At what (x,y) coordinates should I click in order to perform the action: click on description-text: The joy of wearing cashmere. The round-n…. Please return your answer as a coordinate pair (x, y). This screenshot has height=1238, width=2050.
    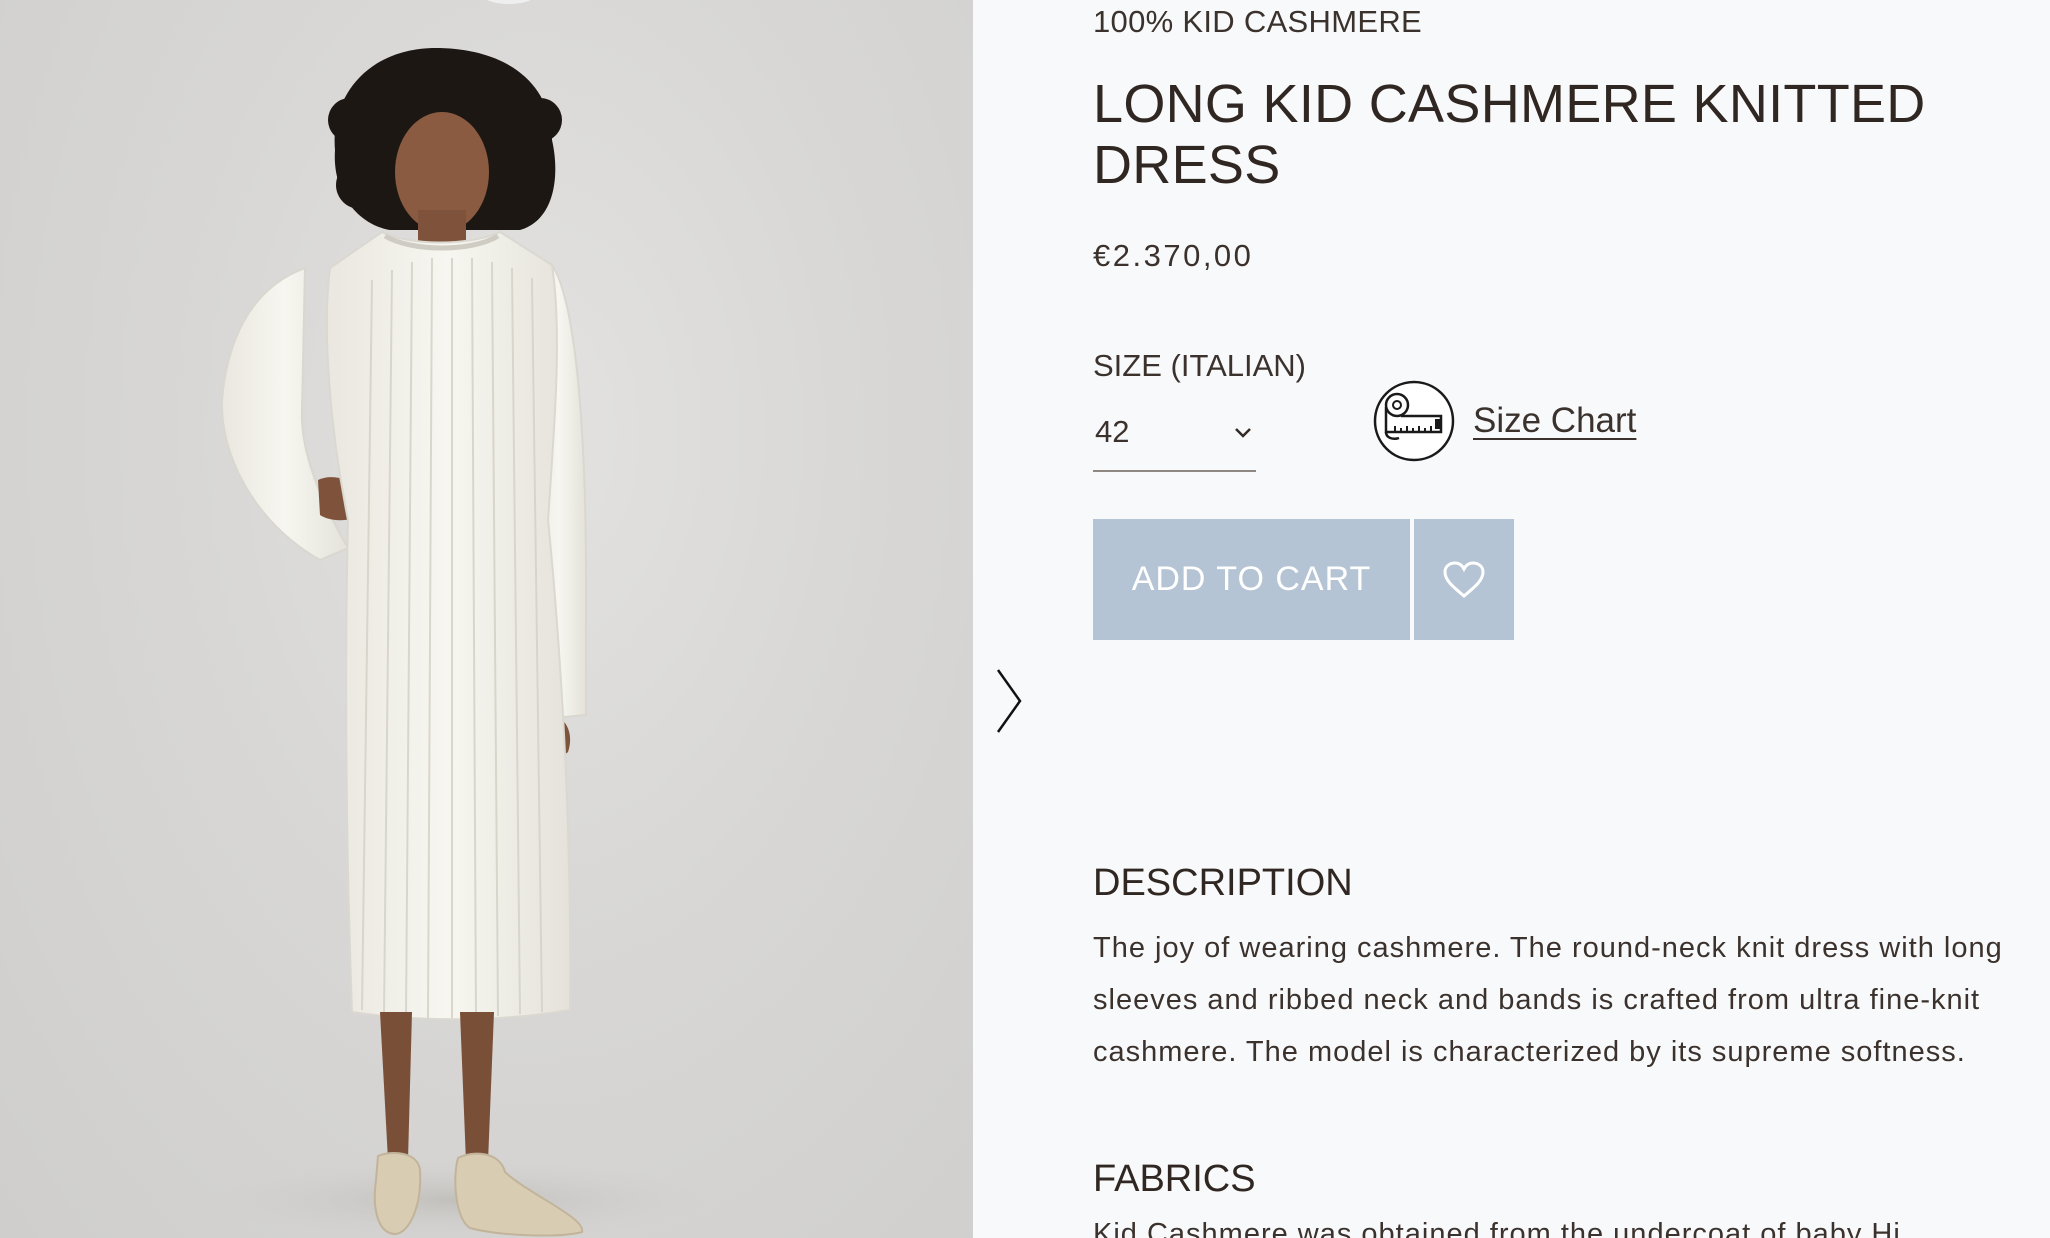
    Looking at the image, I should click on (1548, 1000).